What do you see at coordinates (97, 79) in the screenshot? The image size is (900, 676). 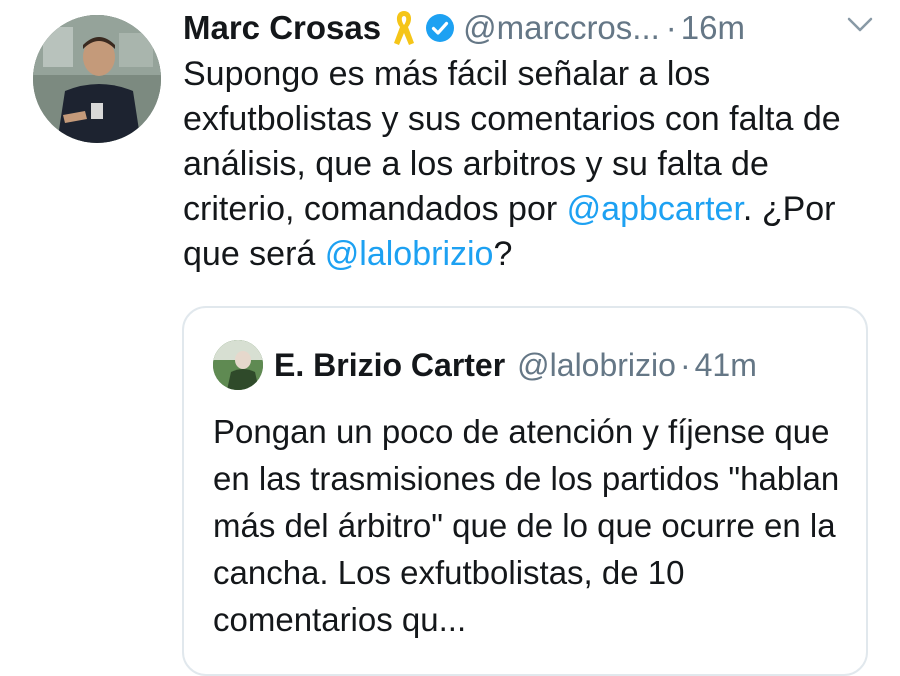 I see `avatar` at bounding box center [97, 79].